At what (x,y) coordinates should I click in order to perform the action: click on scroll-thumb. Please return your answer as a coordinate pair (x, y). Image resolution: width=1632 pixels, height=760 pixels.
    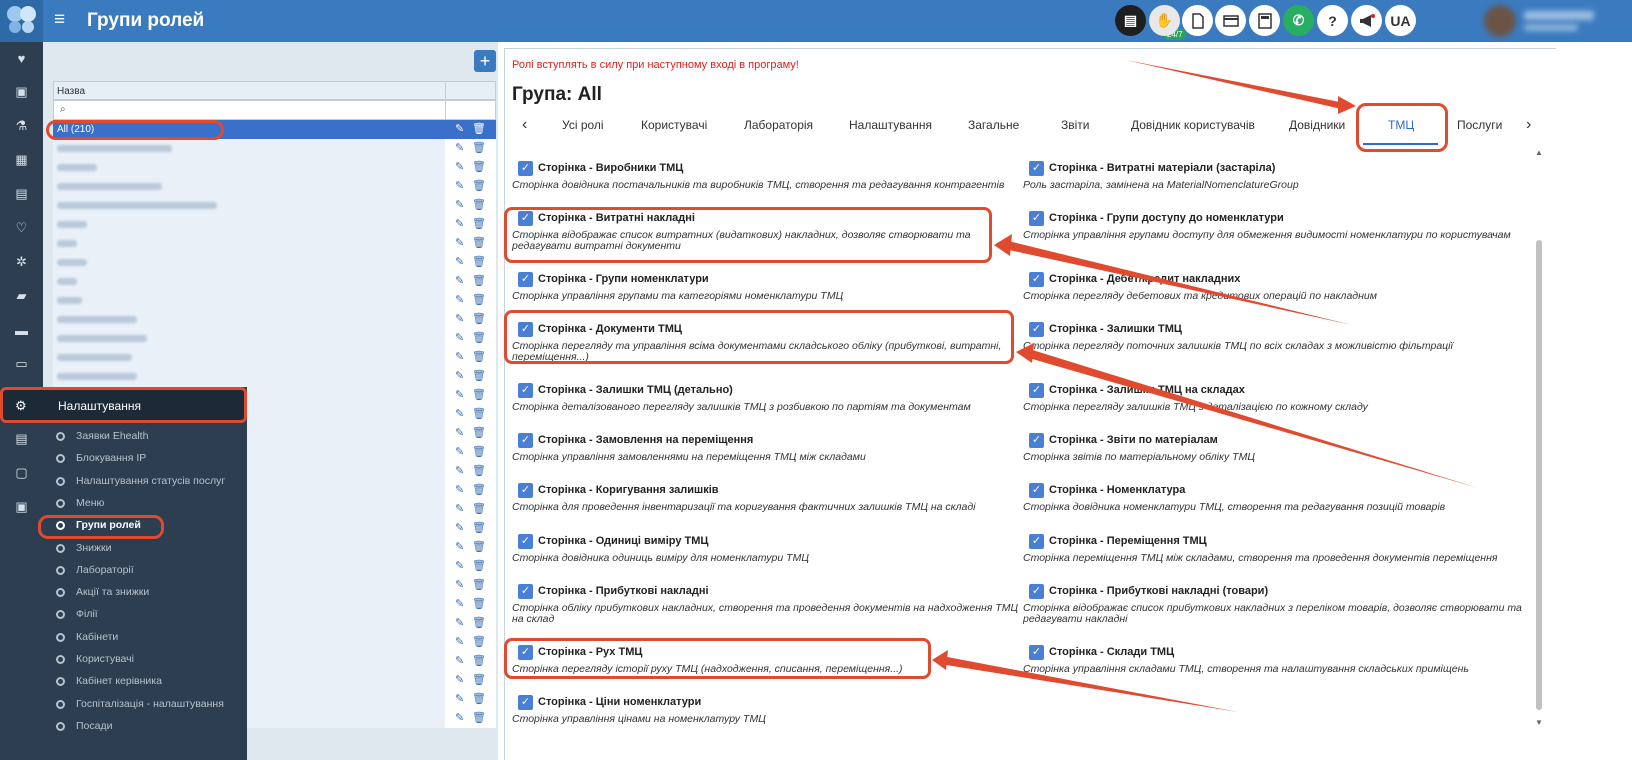
    Looking at the image, I should click on (1539, 475).